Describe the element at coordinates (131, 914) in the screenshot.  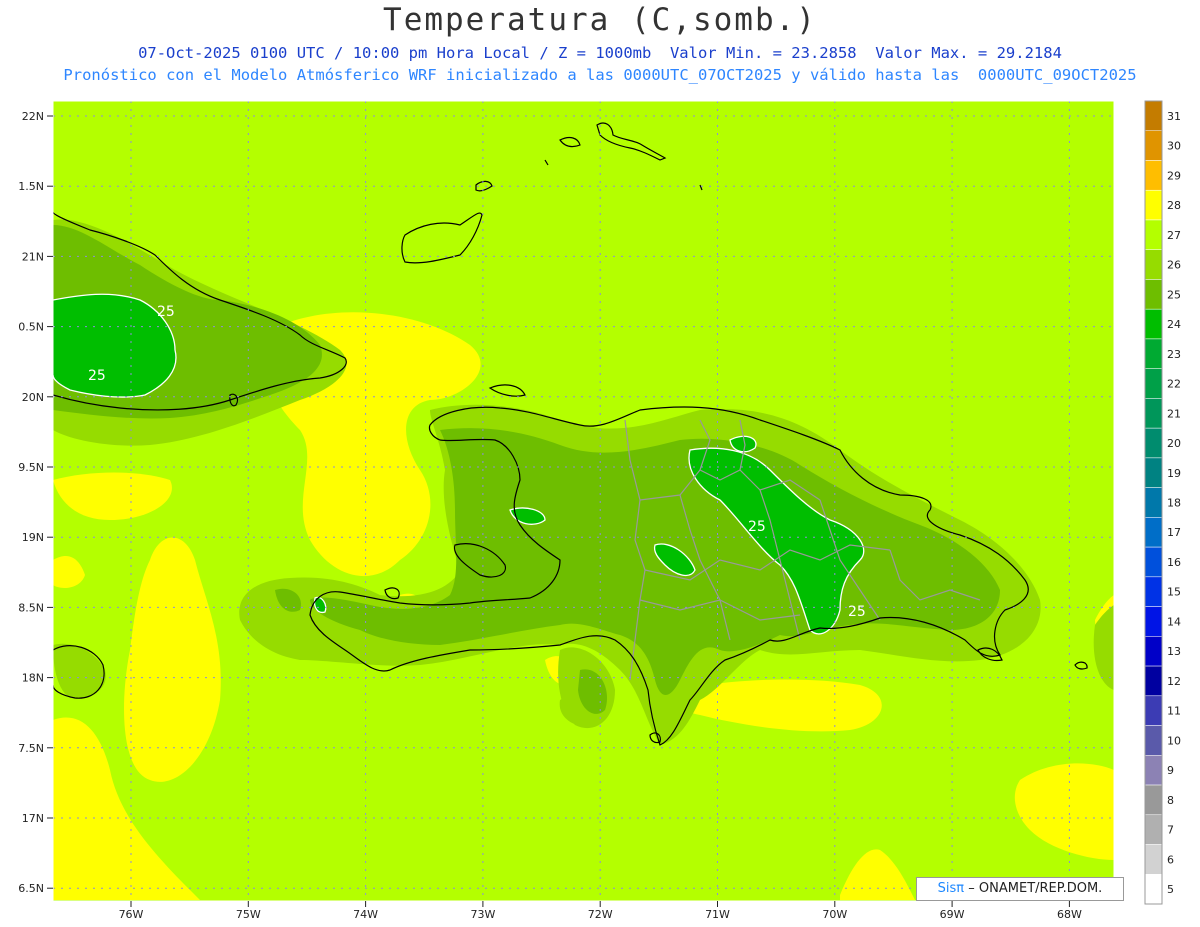
I see `lon-label: 76W` at that location.